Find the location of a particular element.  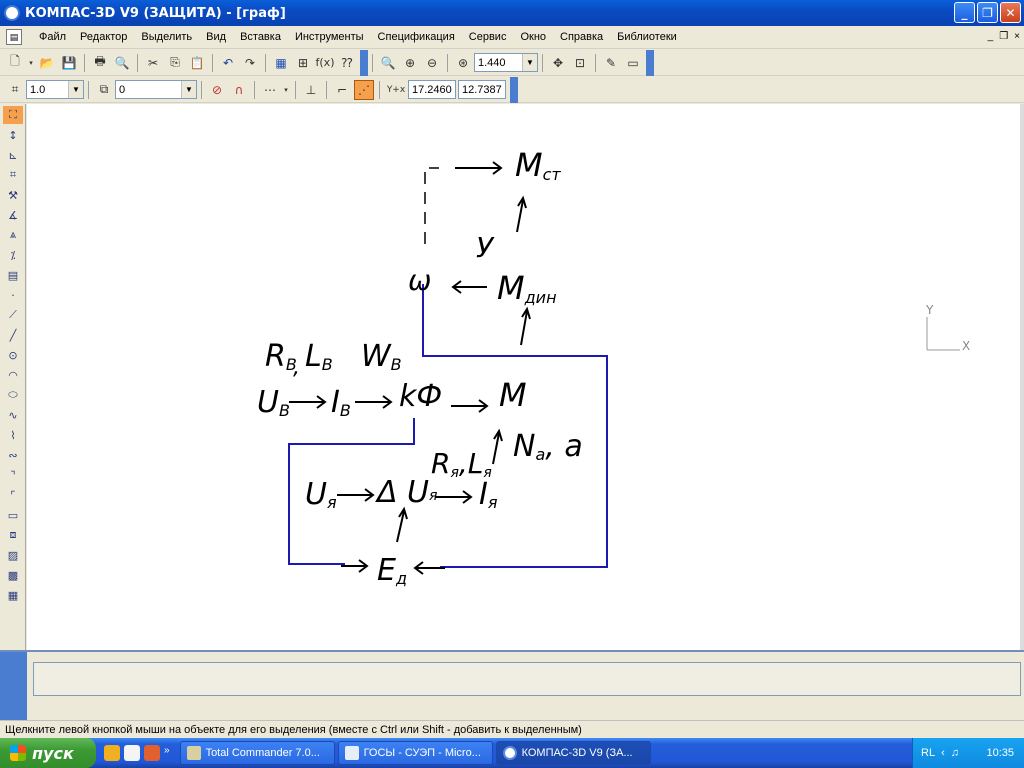

paste-icon: 📋 is located at coordinates (197, 63).